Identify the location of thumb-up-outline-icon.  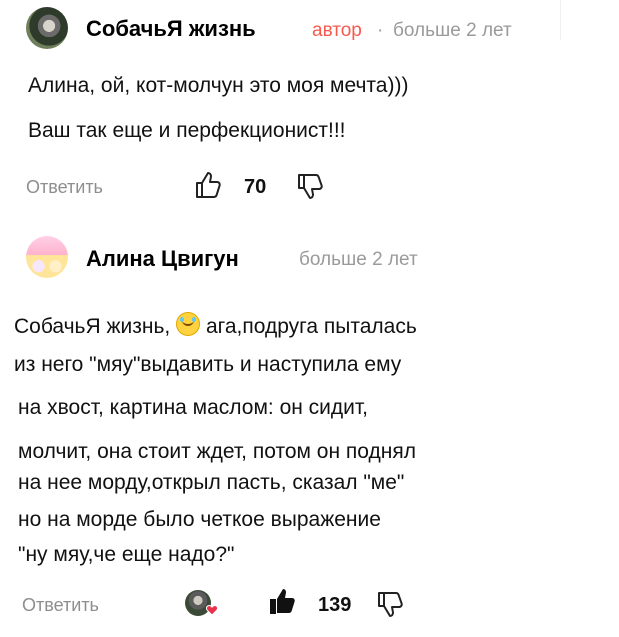
(208, 185).